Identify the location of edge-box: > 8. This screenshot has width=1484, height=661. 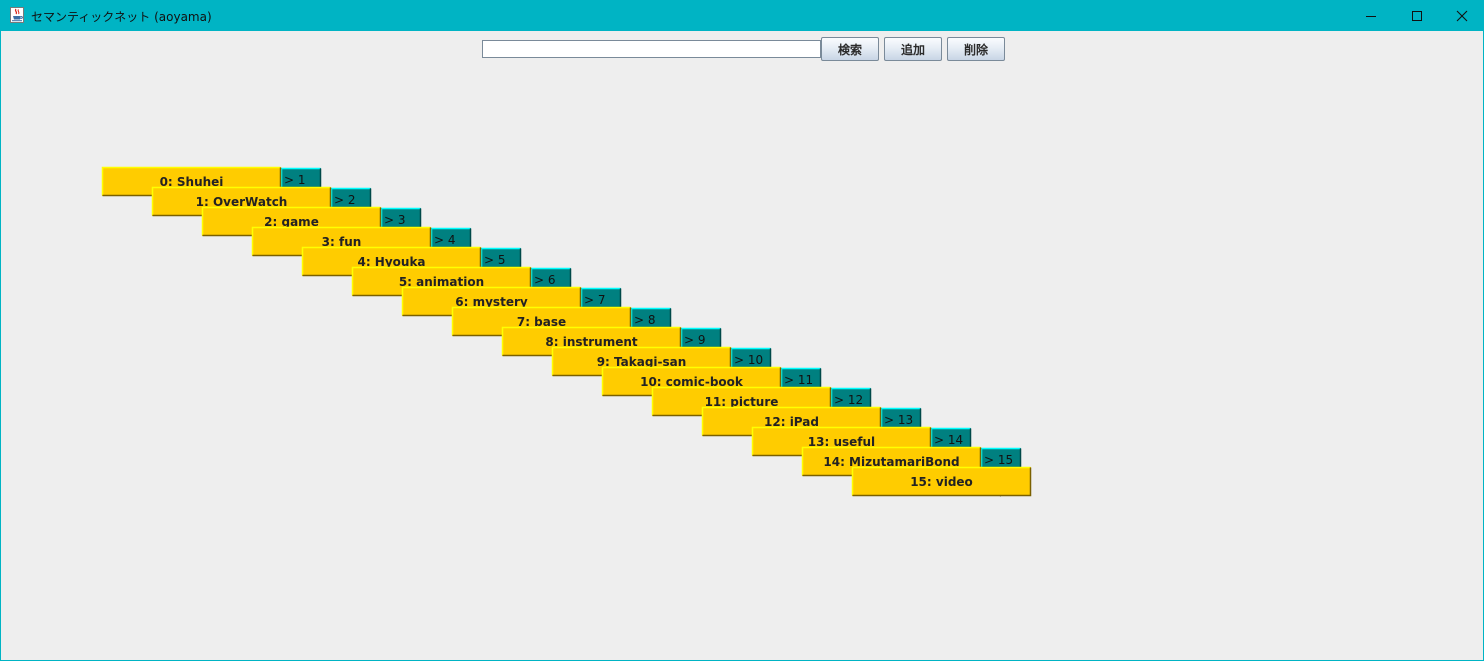
(651, 318).